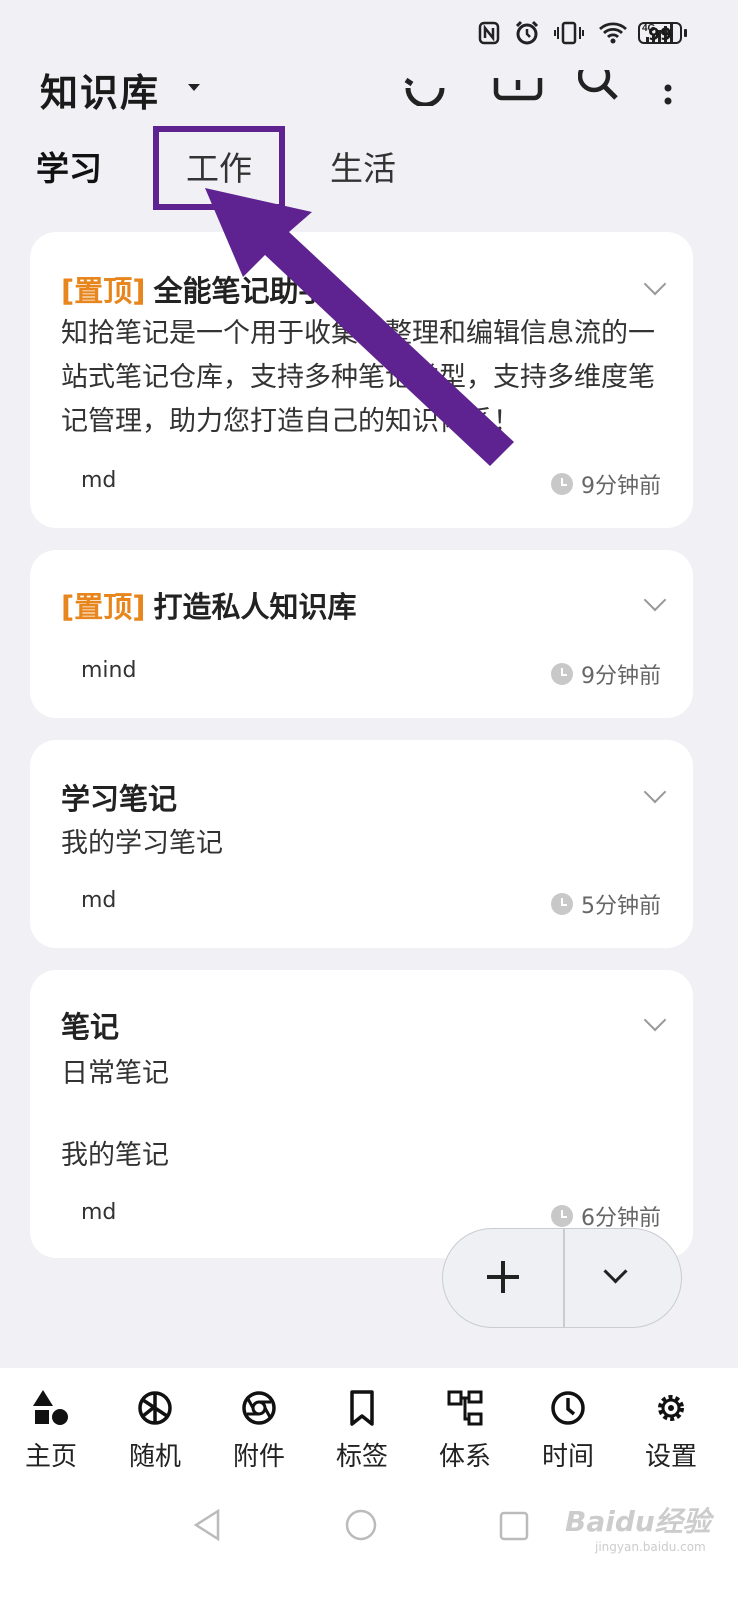 The height and width of the screenshot is (1600, 738). What do you see at coordinates (155, 1430) in the screenshot?
I see `nav-random: 随机` at bounding box center [155, 1430].